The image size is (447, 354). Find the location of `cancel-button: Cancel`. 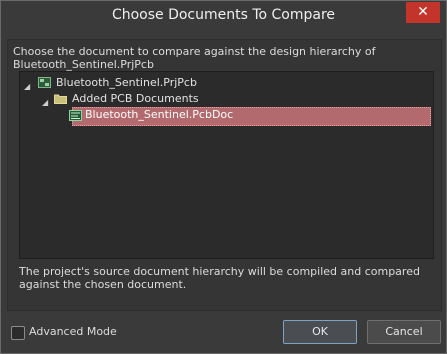

cancel-button: Cancel is located at coordinates (404, 332).